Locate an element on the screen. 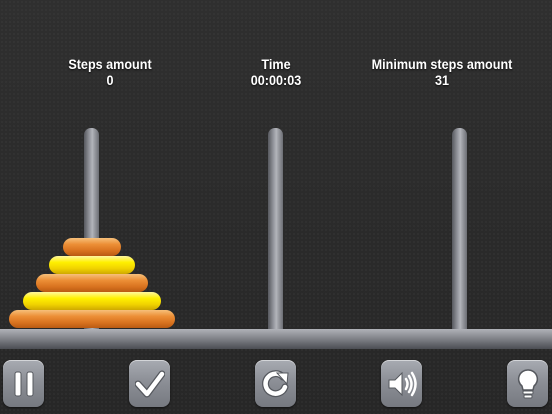  timer: Time 00:00:03 is located at coordinates (276, 72).